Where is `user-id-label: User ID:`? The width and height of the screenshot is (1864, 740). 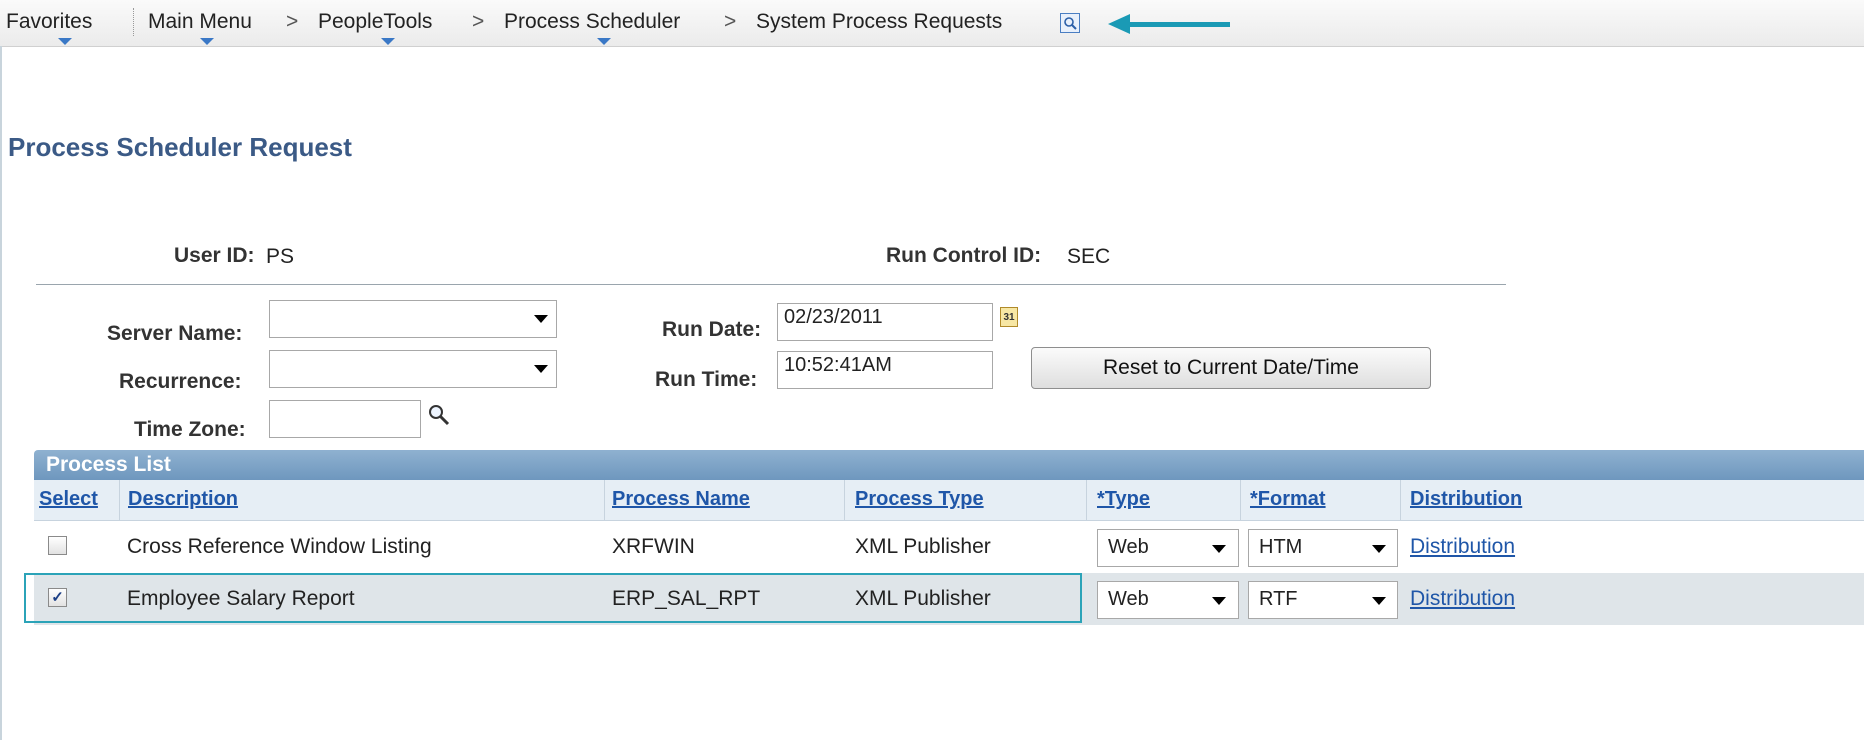
user-id-label: User ID: is located at coordinates (214, 255).